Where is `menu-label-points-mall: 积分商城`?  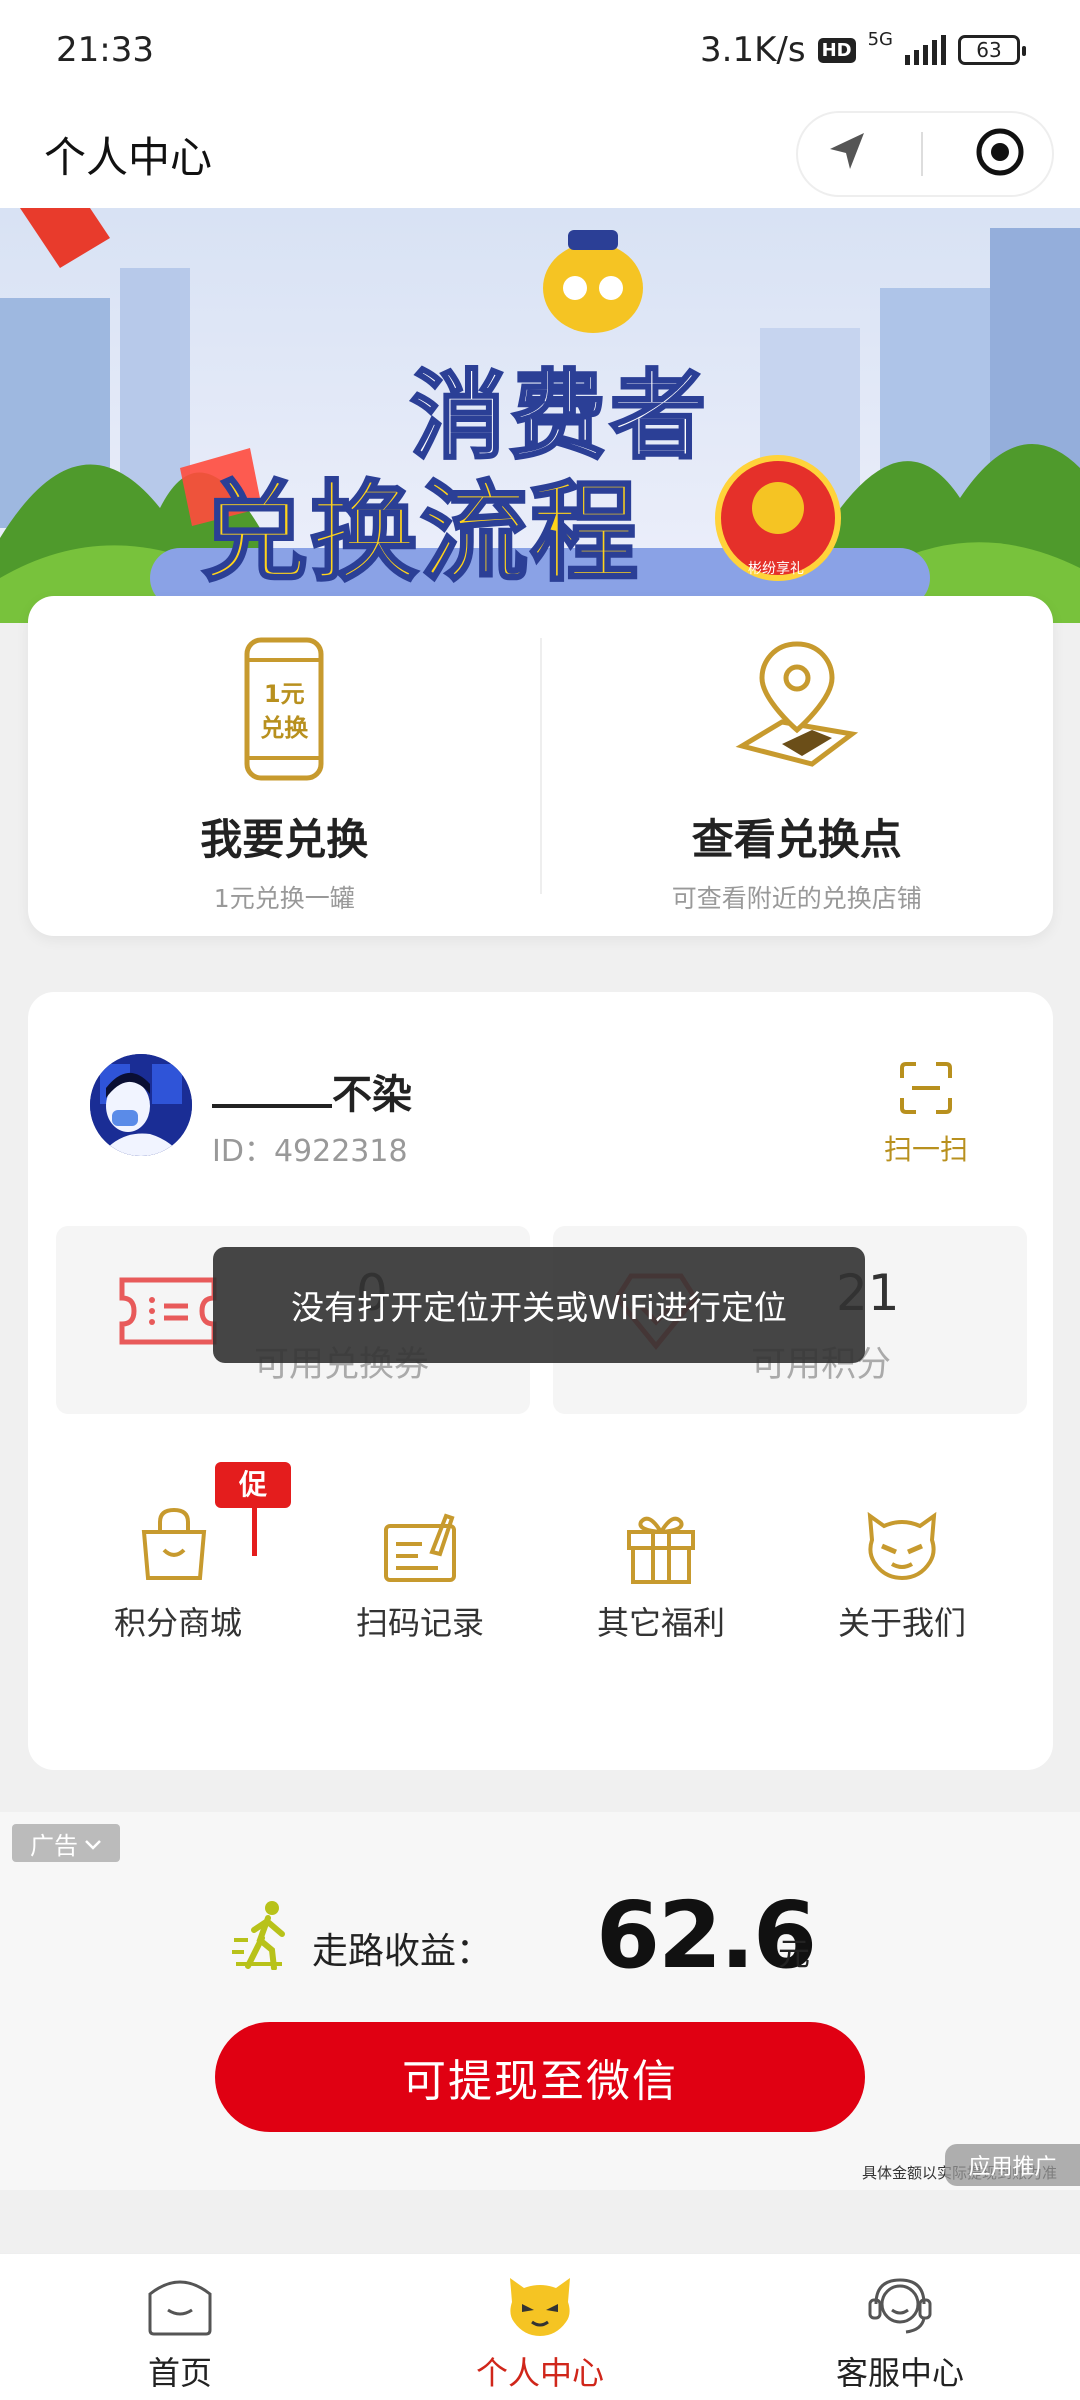
menu-label-points-mall: 积分商城 is located at coordinates (177, 1623).